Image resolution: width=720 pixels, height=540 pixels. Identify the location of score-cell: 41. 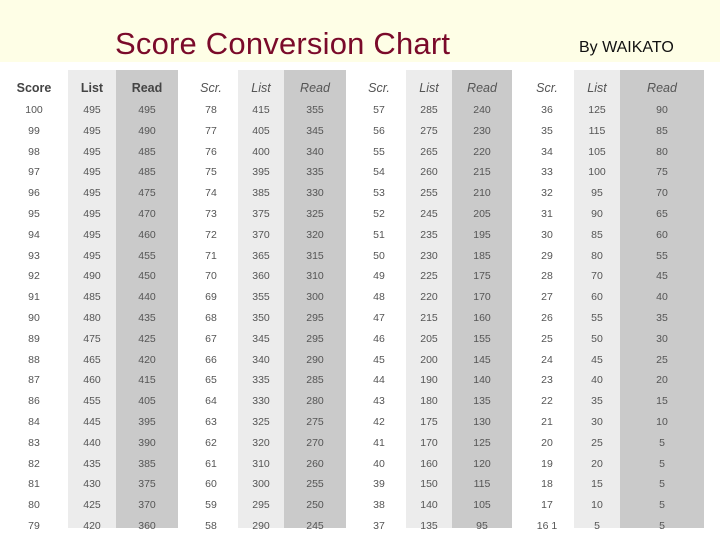
(379, 442).